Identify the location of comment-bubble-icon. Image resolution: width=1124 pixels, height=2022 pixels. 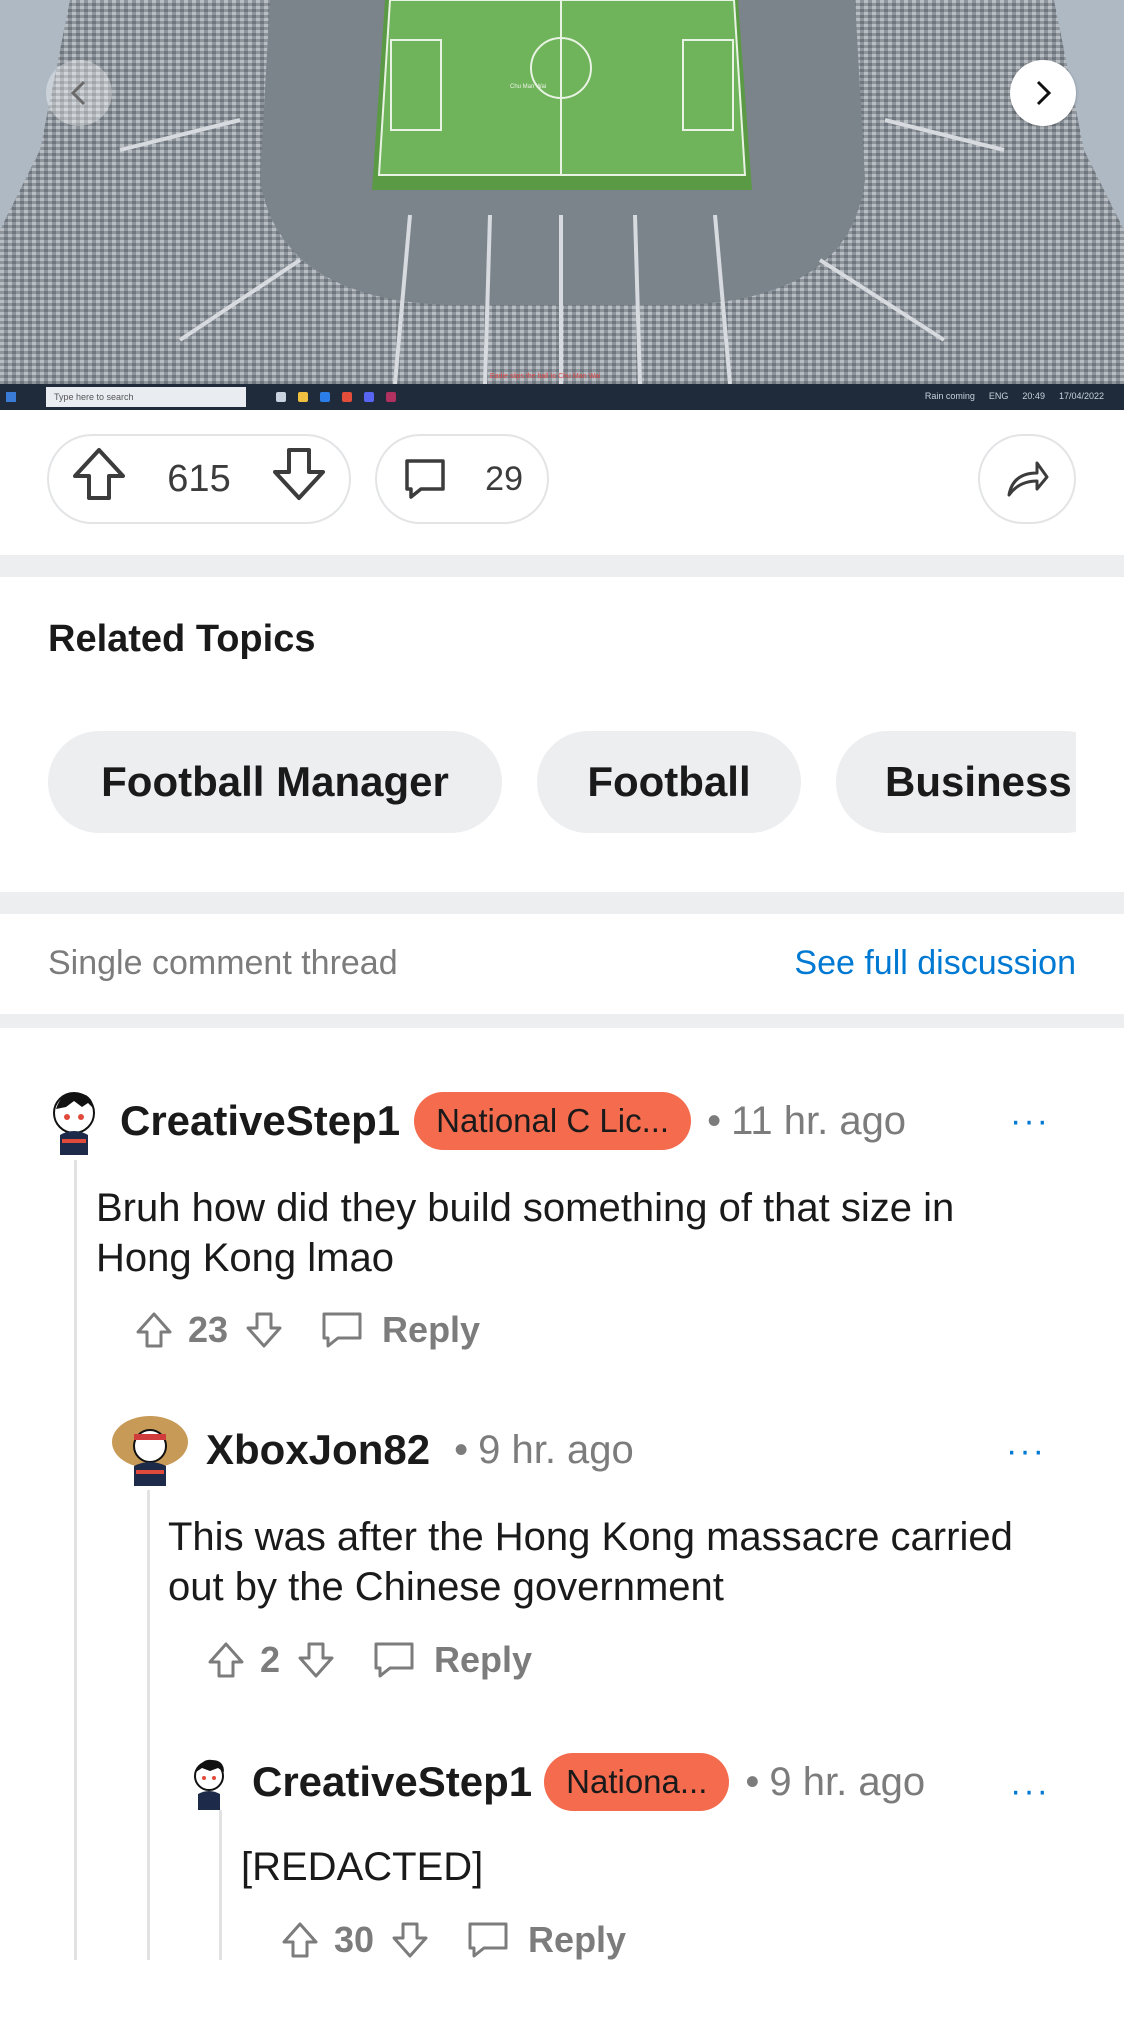
(425, 479).